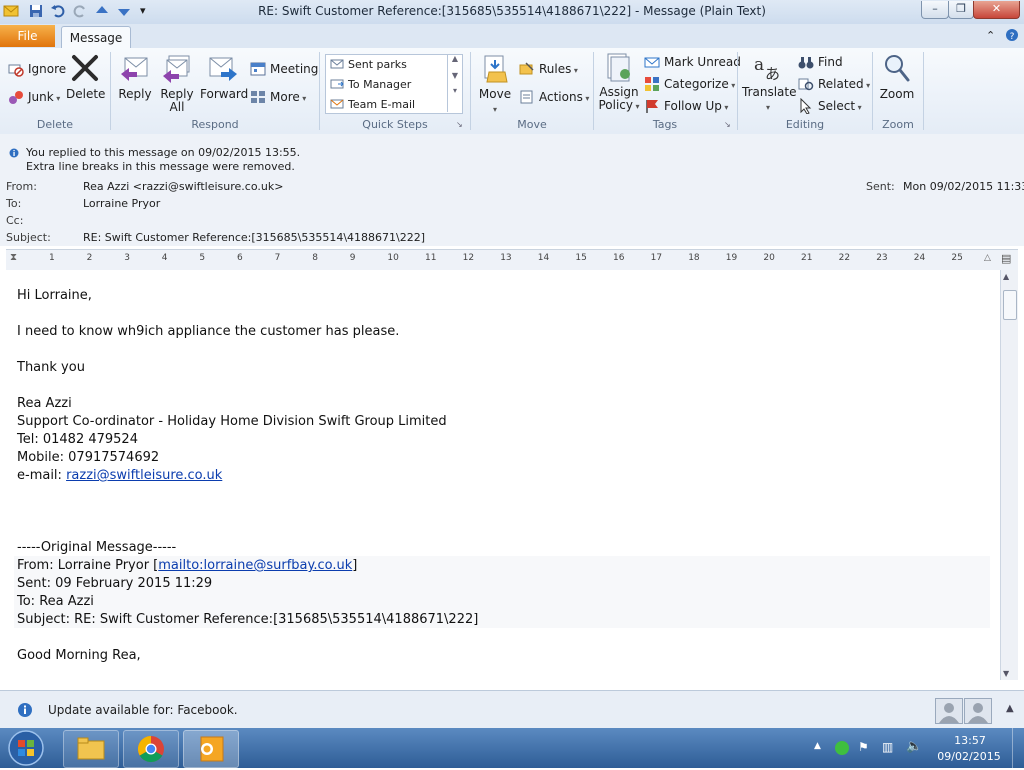 The width and height of the screenshot is (1024, 770). What do you see at coordinates (548, 69) in the screenshot?
I see `rules-button: Rules` at bounding box center [548, 69].